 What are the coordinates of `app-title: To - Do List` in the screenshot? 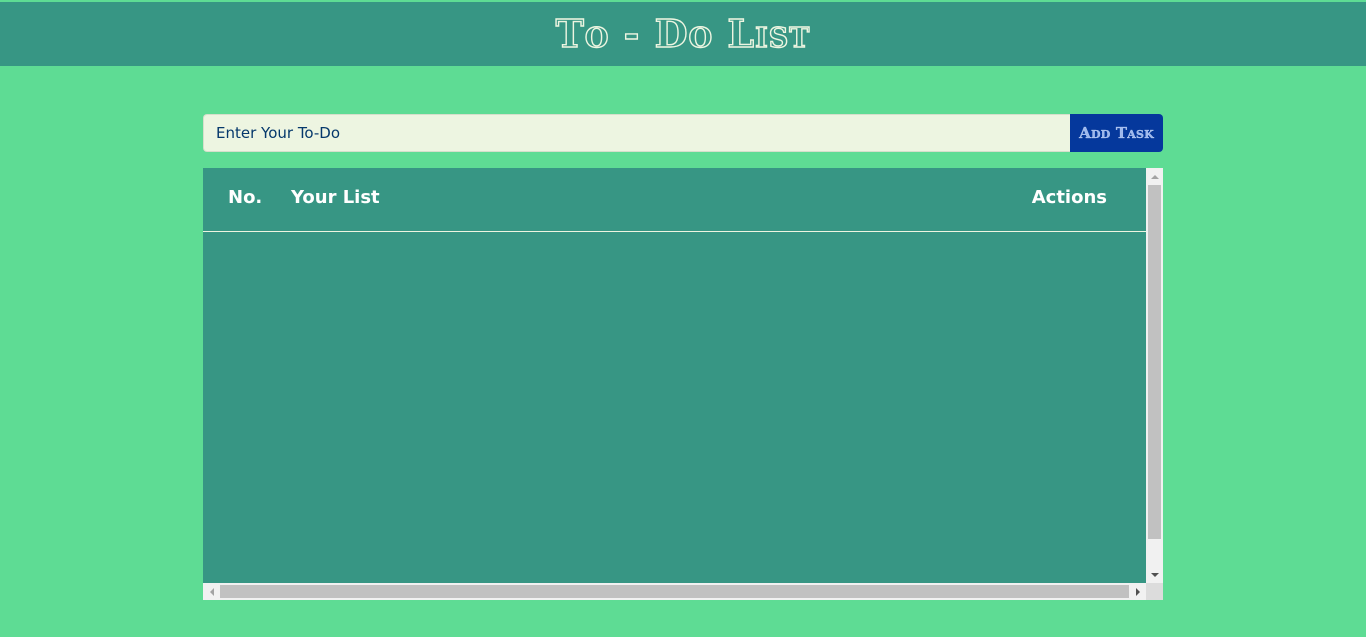 It's located at (683, 33).